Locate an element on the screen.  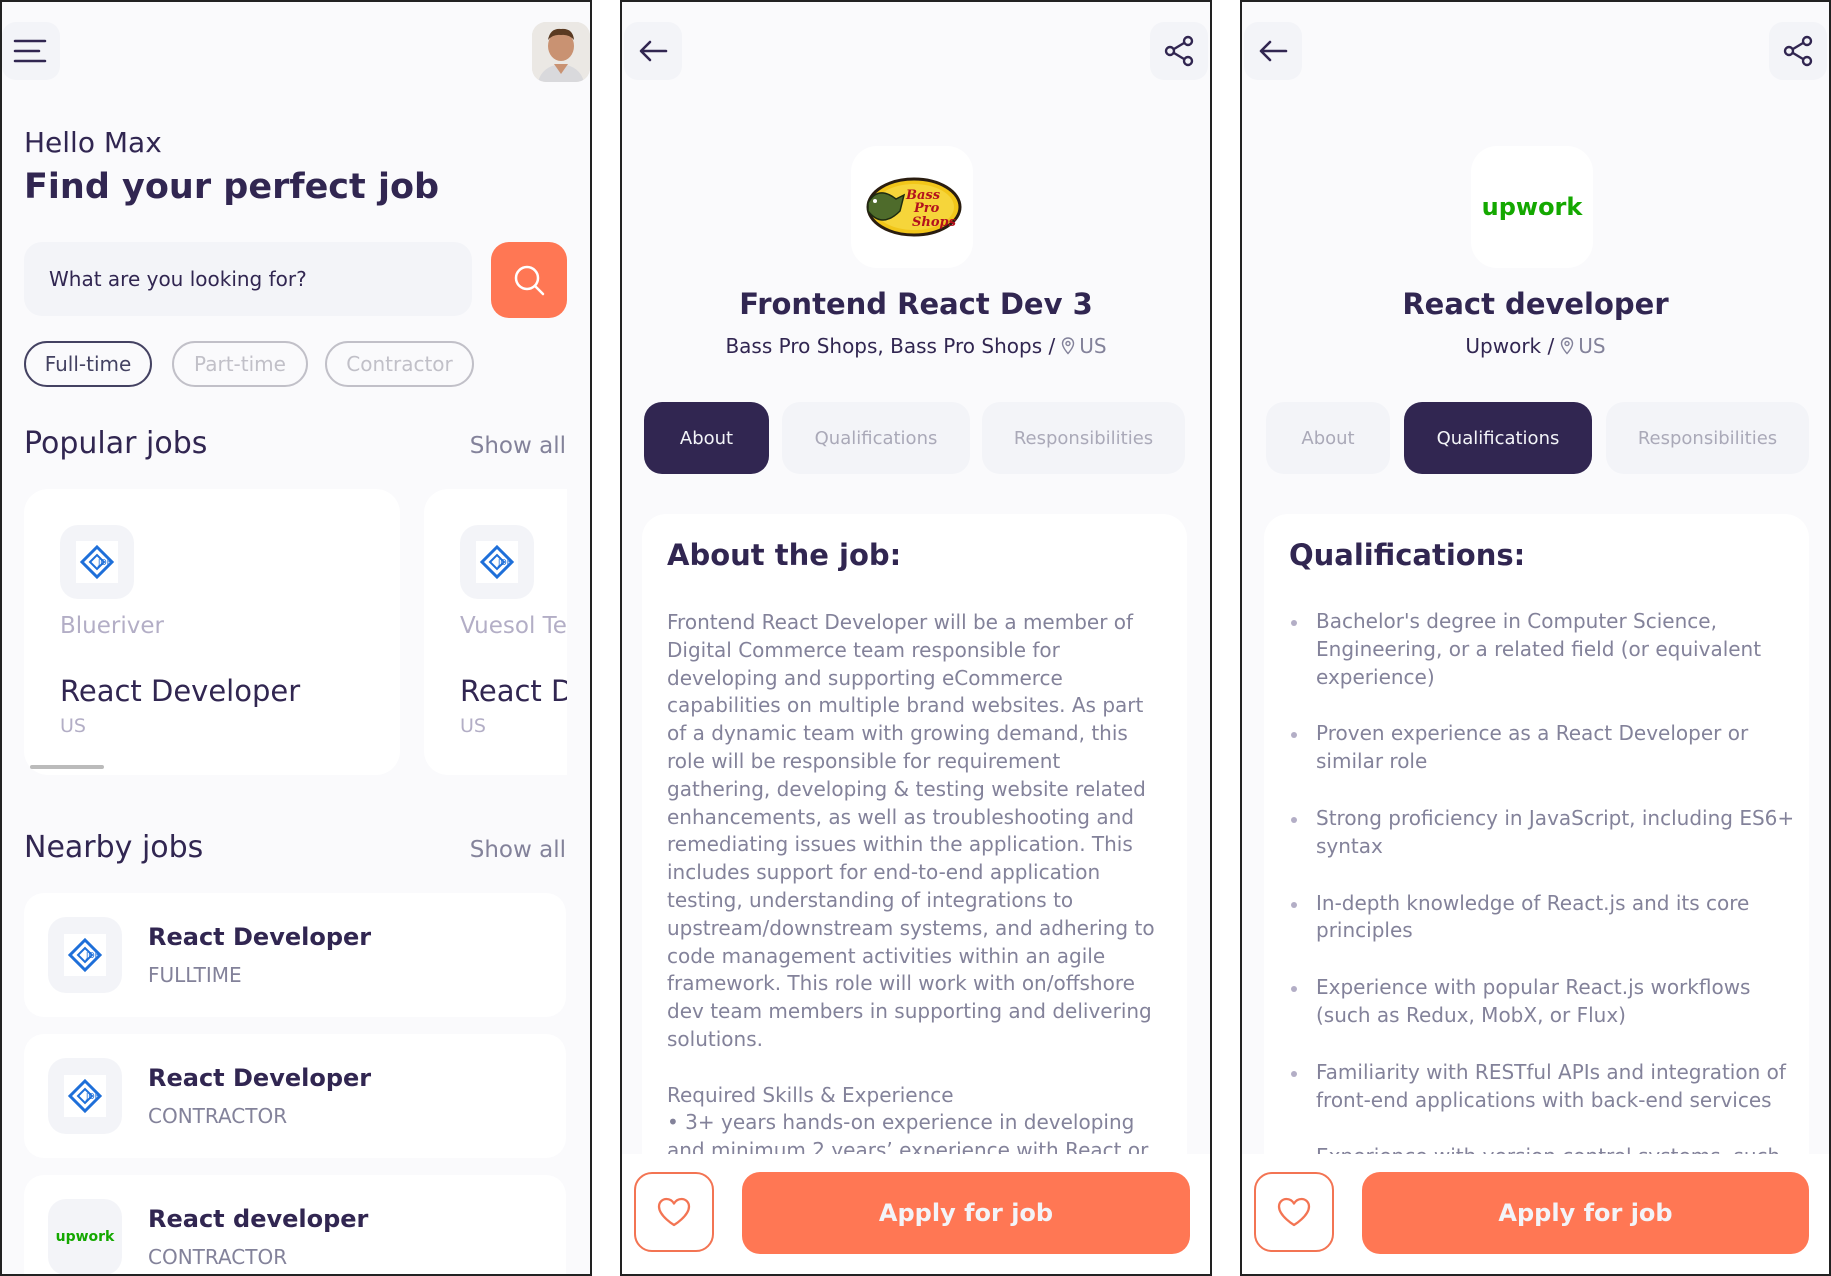
upwork-logo: upwork is located at coordinates (85, 1237).